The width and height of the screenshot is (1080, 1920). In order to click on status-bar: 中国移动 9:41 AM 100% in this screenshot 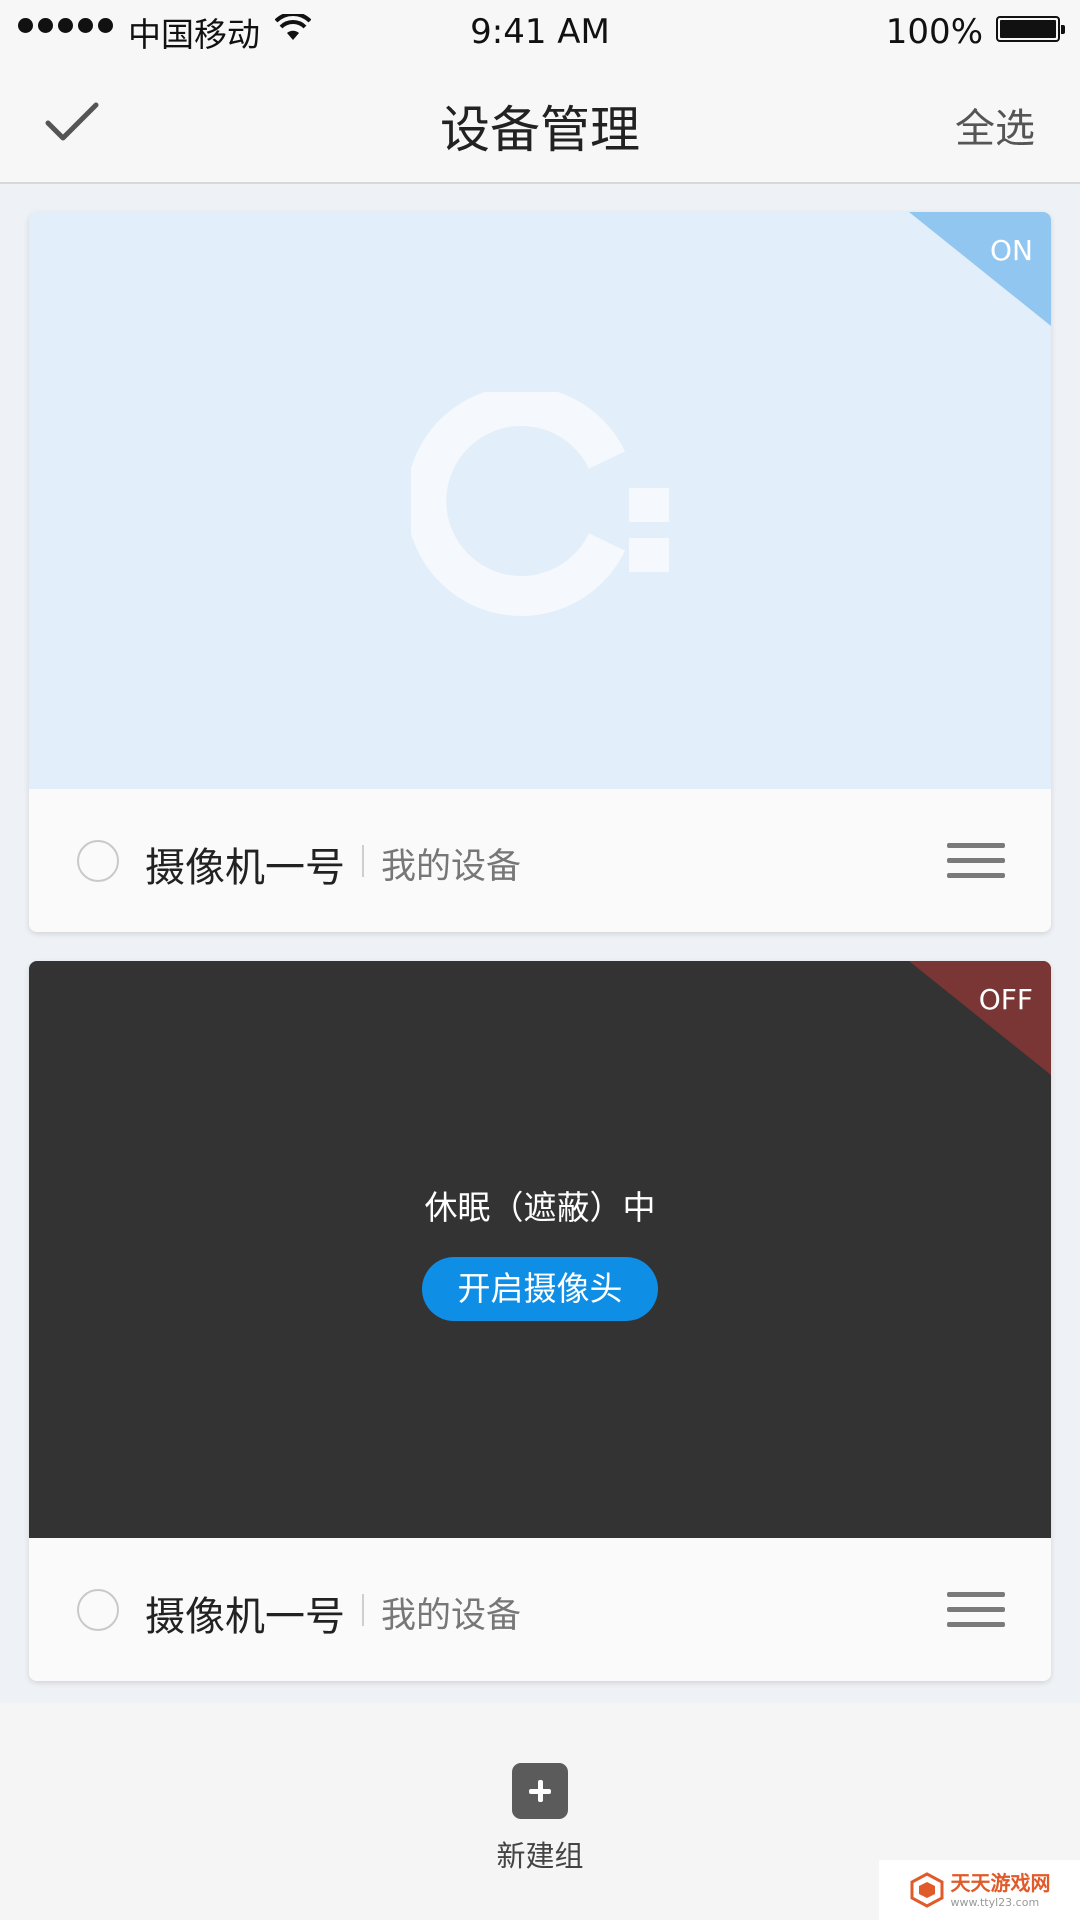, I will do `click(540, 31)`.